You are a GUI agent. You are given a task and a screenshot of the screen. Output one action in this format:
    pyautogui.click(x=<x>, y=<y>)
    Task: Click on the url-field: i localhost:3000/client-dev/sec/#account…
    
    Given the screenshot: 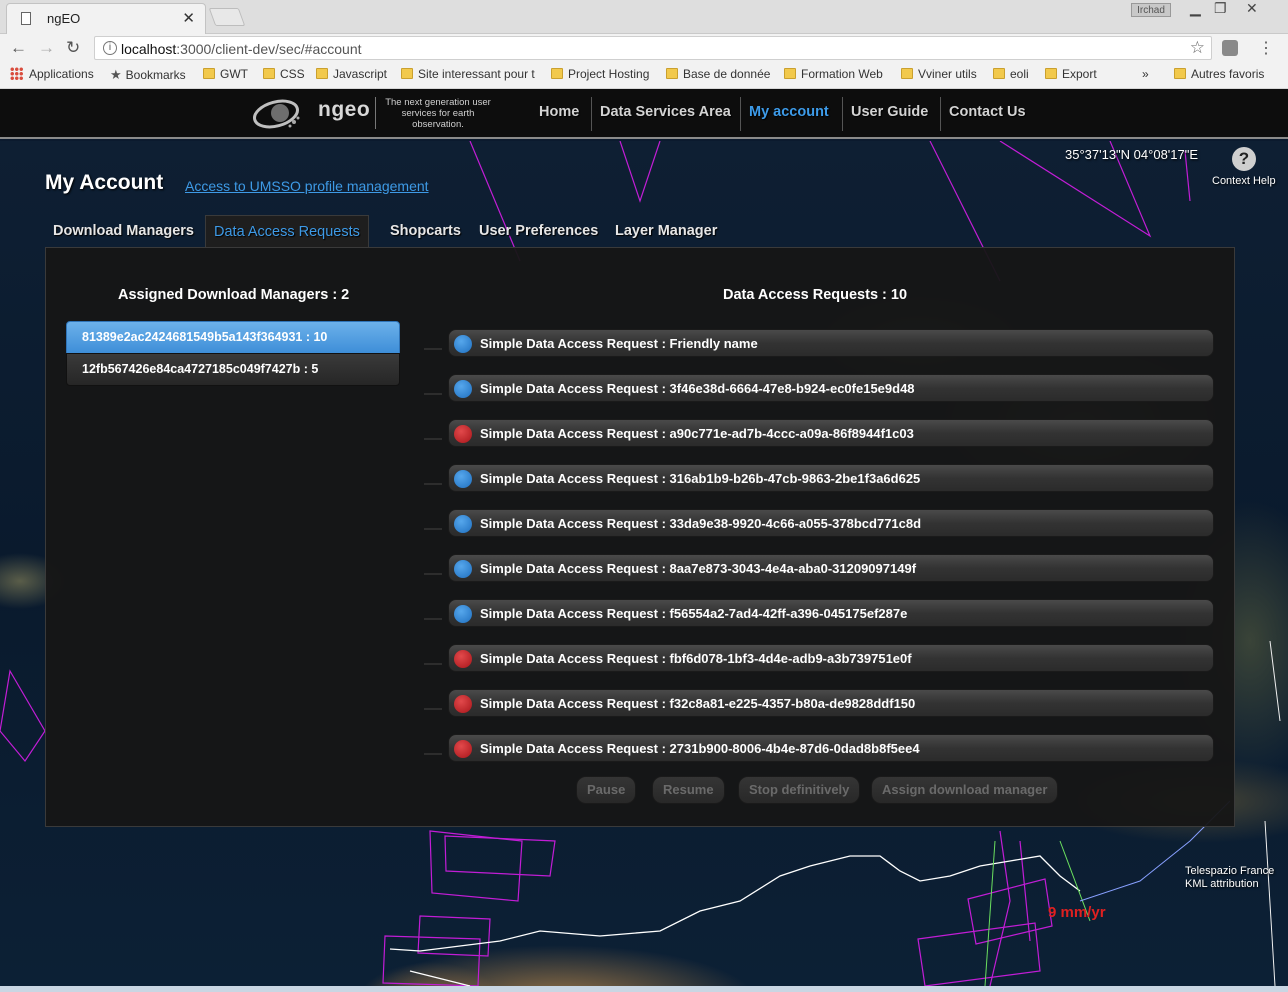 What is the action you would take?
    pyautogui.click(x=653, y=48)
    